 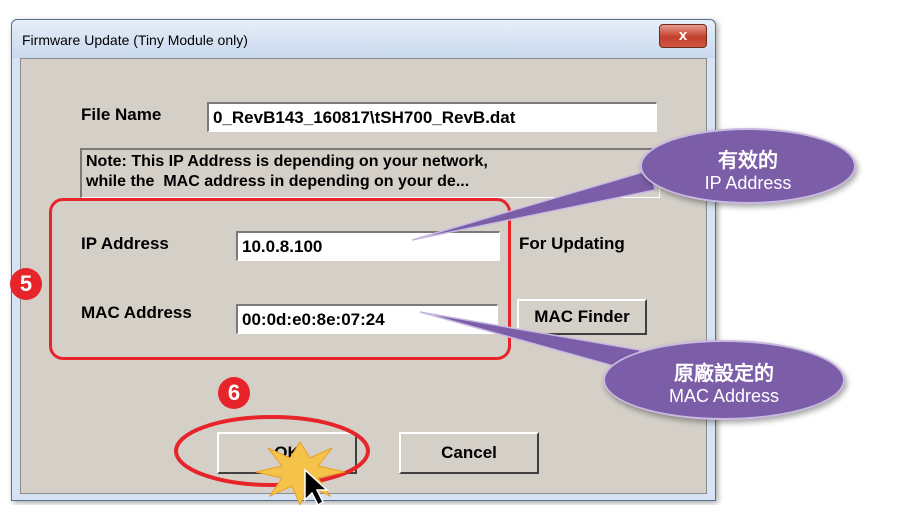 What do you see at coordinates (724, 374) in the screenshot?
I see `callout-mac-line1: 原廠設定的` at bounding box center [724, 374].